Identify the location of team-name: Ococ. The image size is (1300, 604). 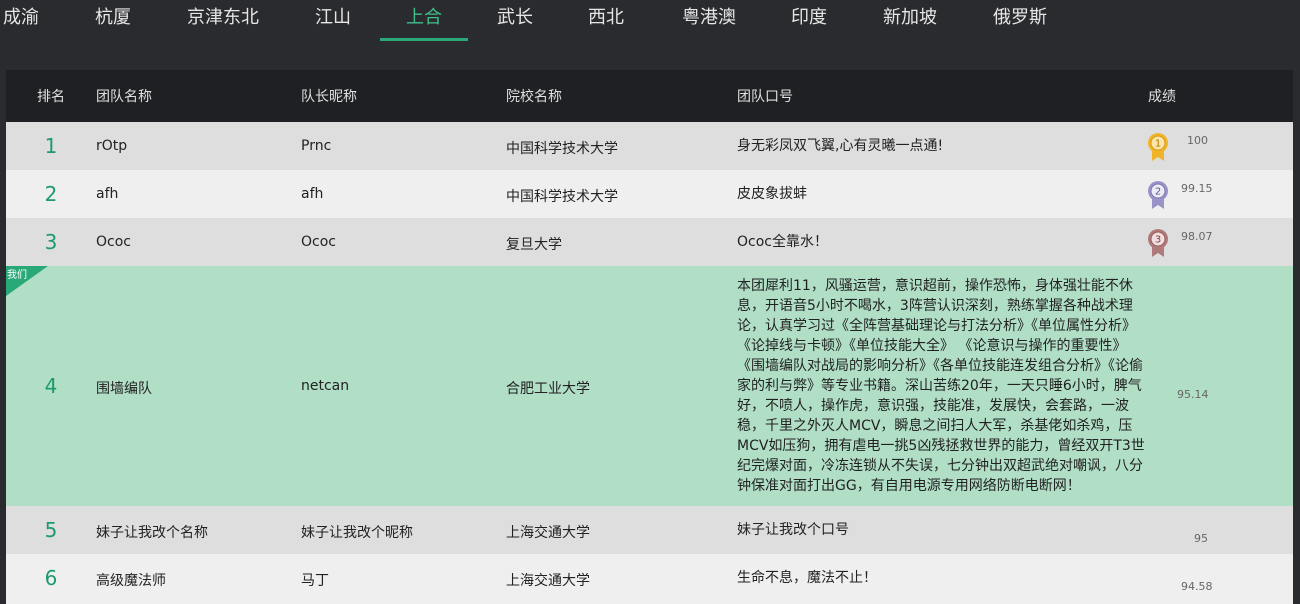
(113, 242).